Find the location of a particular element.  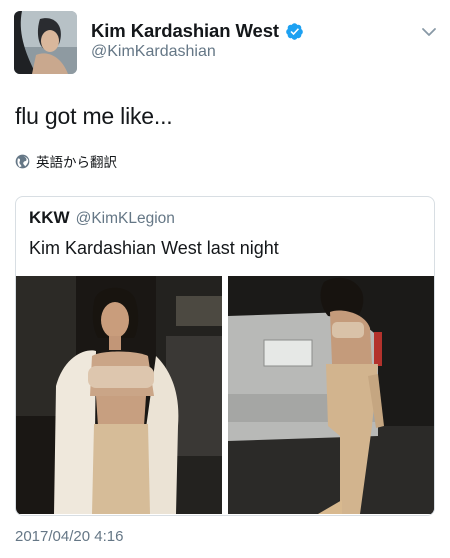

quoted-tweet-header: KKW @KimKLegion is located at coordinates (102, 218).